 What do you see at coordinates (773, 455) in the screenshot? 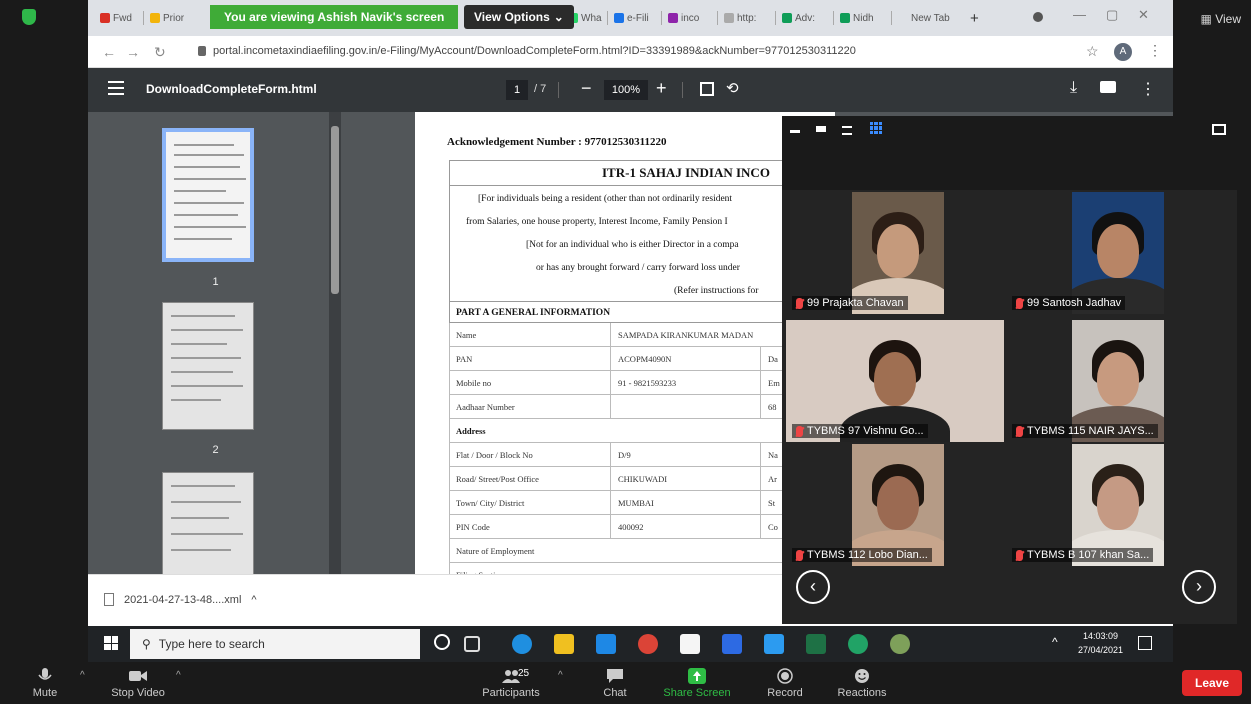
I see `form-field-extra: Na` at bounding box center [773, 455].